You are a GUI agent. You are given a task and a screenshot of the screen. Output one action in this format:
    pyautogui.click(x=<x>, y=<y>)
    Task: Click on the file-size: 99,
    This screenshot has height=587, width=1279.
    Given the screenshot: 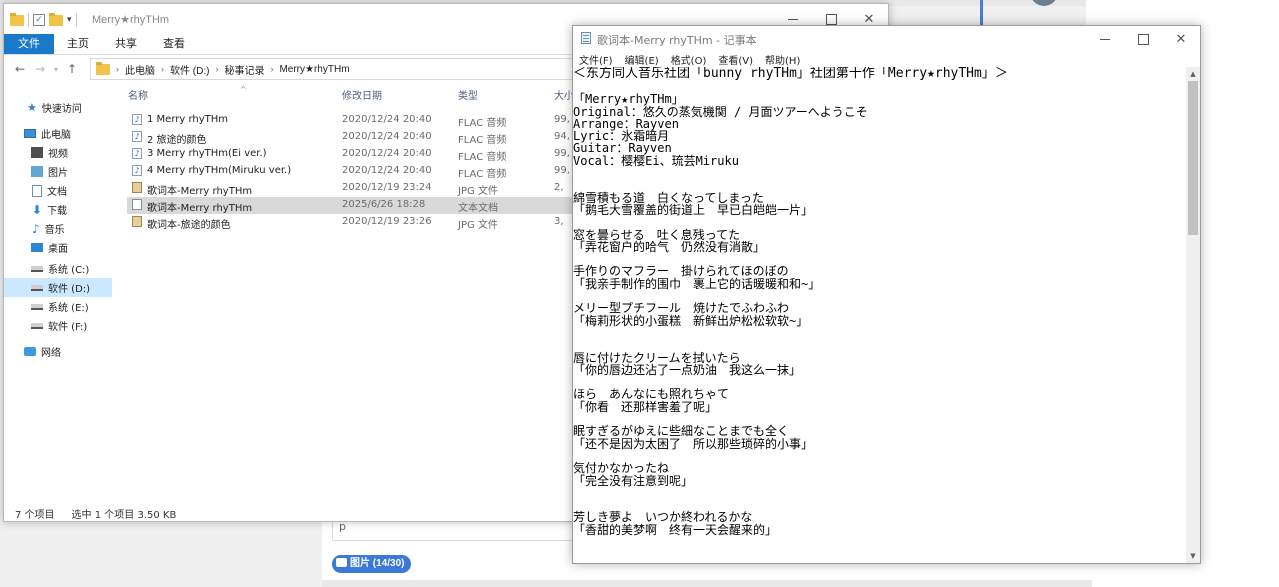 What is the action you would take?
    pyautogui.click(x=562, y=170)
    